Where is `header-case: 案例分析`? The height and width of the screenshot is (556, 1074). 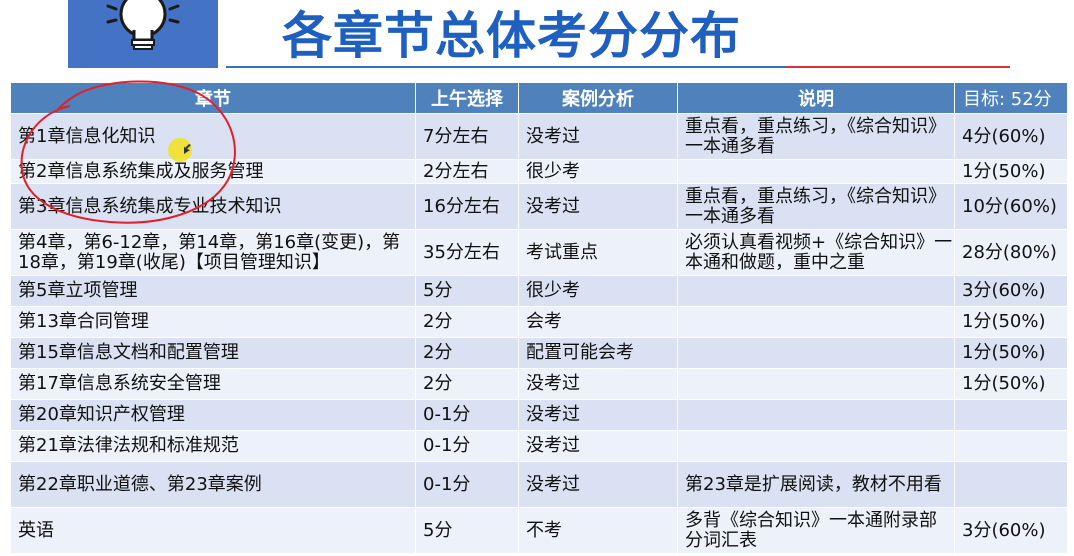 header-case: 案例分析 is located at coordinates (598, 98).